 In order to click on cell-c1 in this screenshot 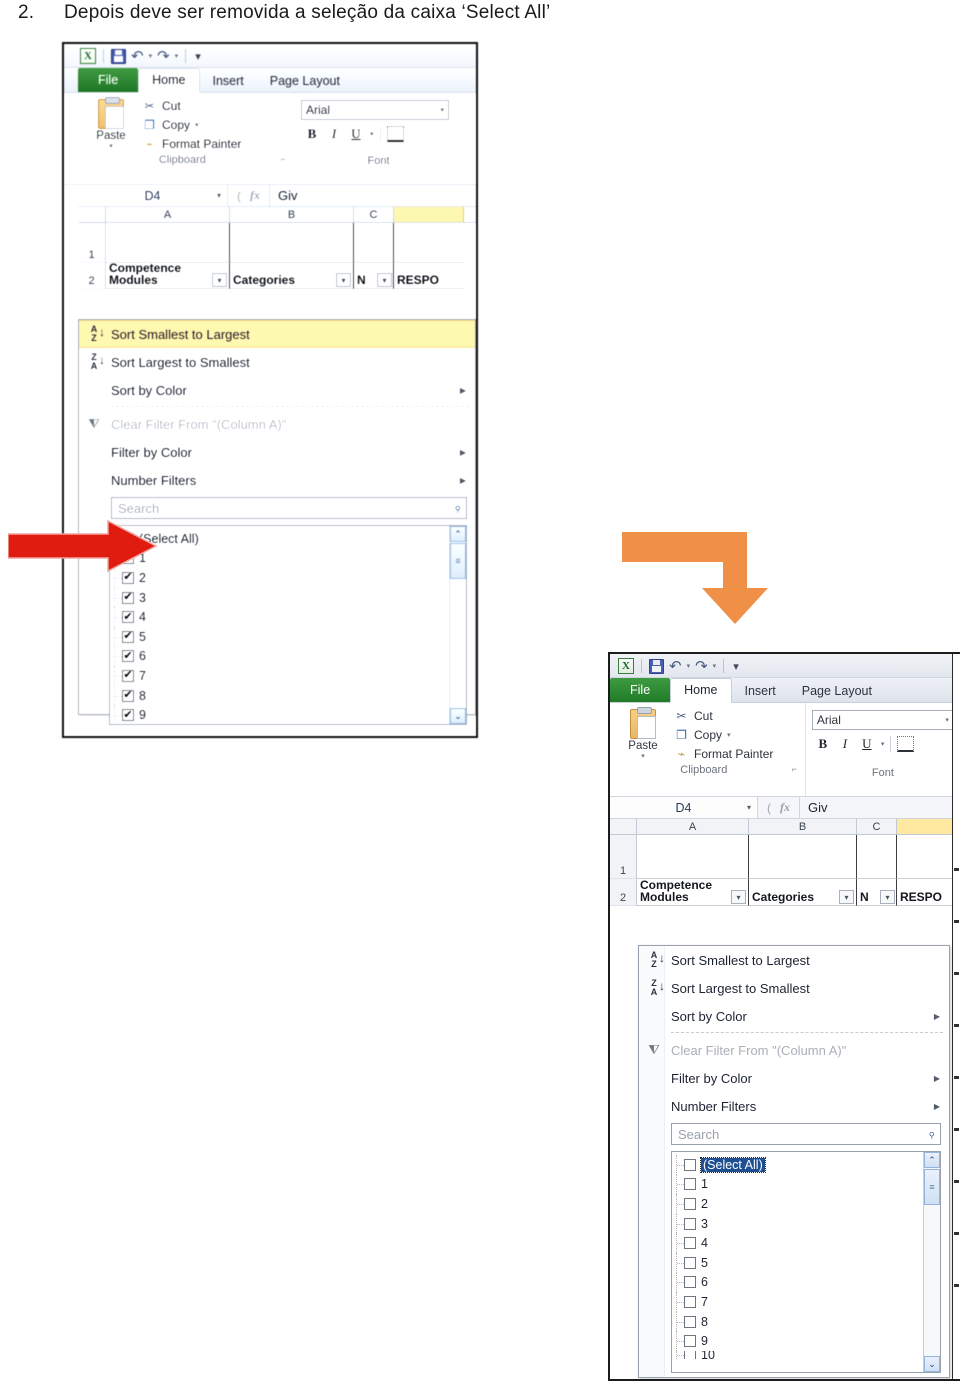, I will do `click(877, 857)`.